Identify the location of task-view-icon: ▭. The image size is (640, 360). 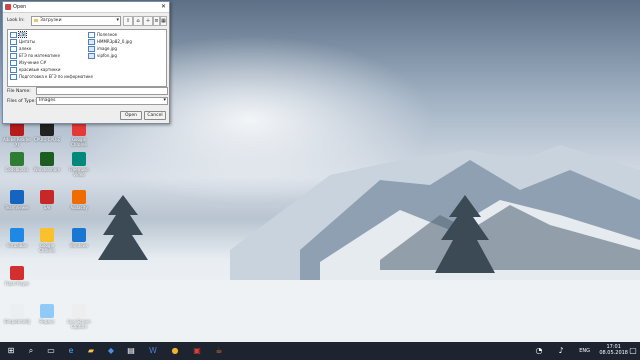
(51, 351).